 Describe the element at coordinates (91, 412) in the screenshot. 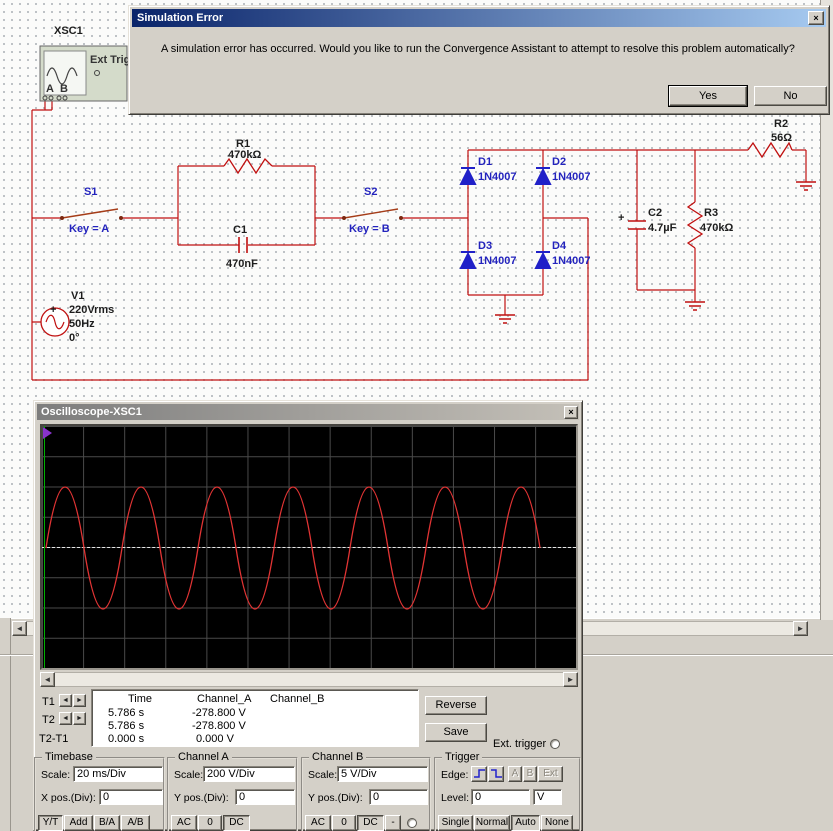

I see `oscilloscope-title: Oscilloscope-XSC1` at that location.